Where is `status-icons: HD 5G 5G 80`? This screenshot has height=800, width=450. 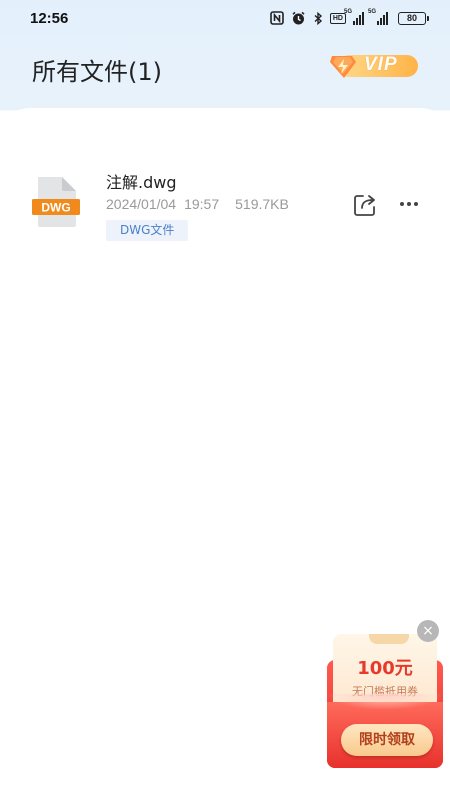 status-icons: HD 5G 5G 80 is located at coordinates (349, 17).